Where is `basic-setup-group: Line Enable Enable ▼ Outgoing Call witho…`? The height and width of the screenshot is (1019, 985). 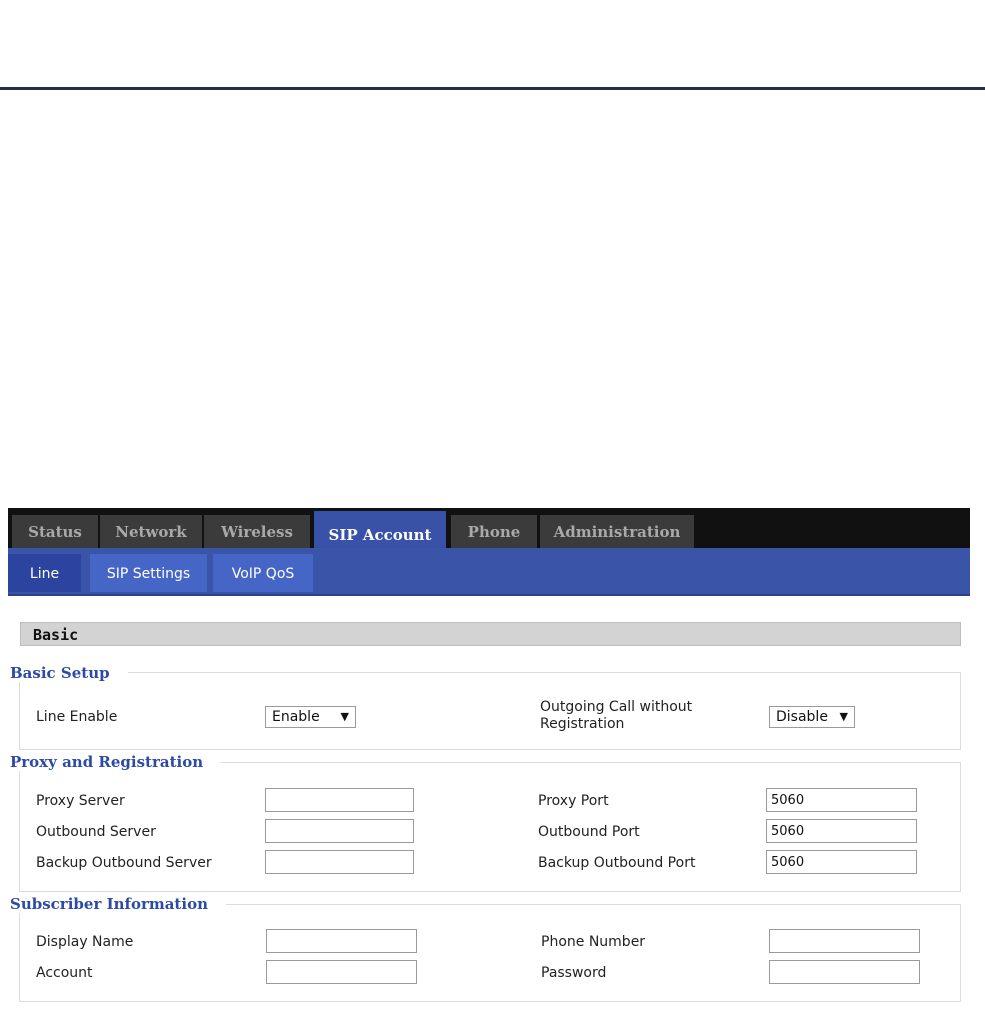 basic-setup-group: Line Enable Enable ▼ Outgoing Call witho… is located at coordinates (490, 711).